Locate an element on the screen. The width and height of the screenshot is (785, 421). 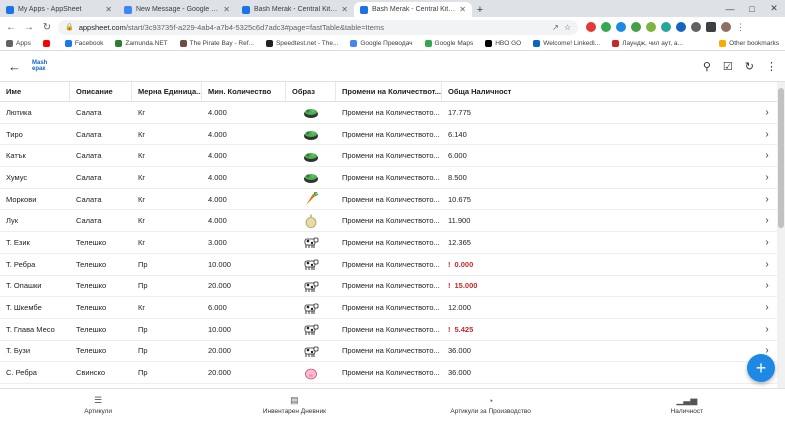
browser-tab: Bash Merak - Central Kitchen ✕ is located at coordinates (413, 9).